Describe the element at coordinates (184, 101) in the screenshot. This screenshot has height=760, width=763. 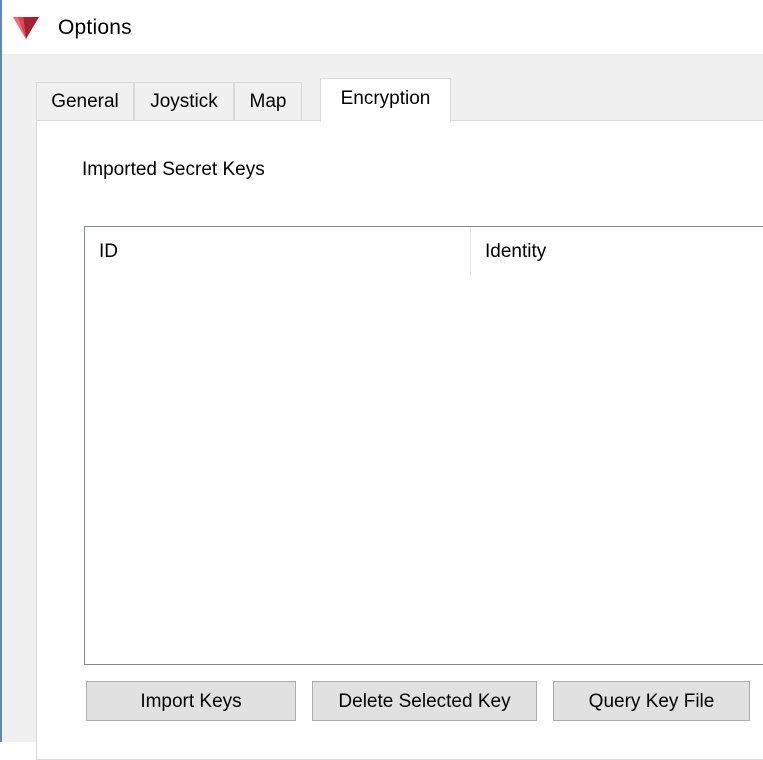
I see `tab-joystick: Joystick` at that location.